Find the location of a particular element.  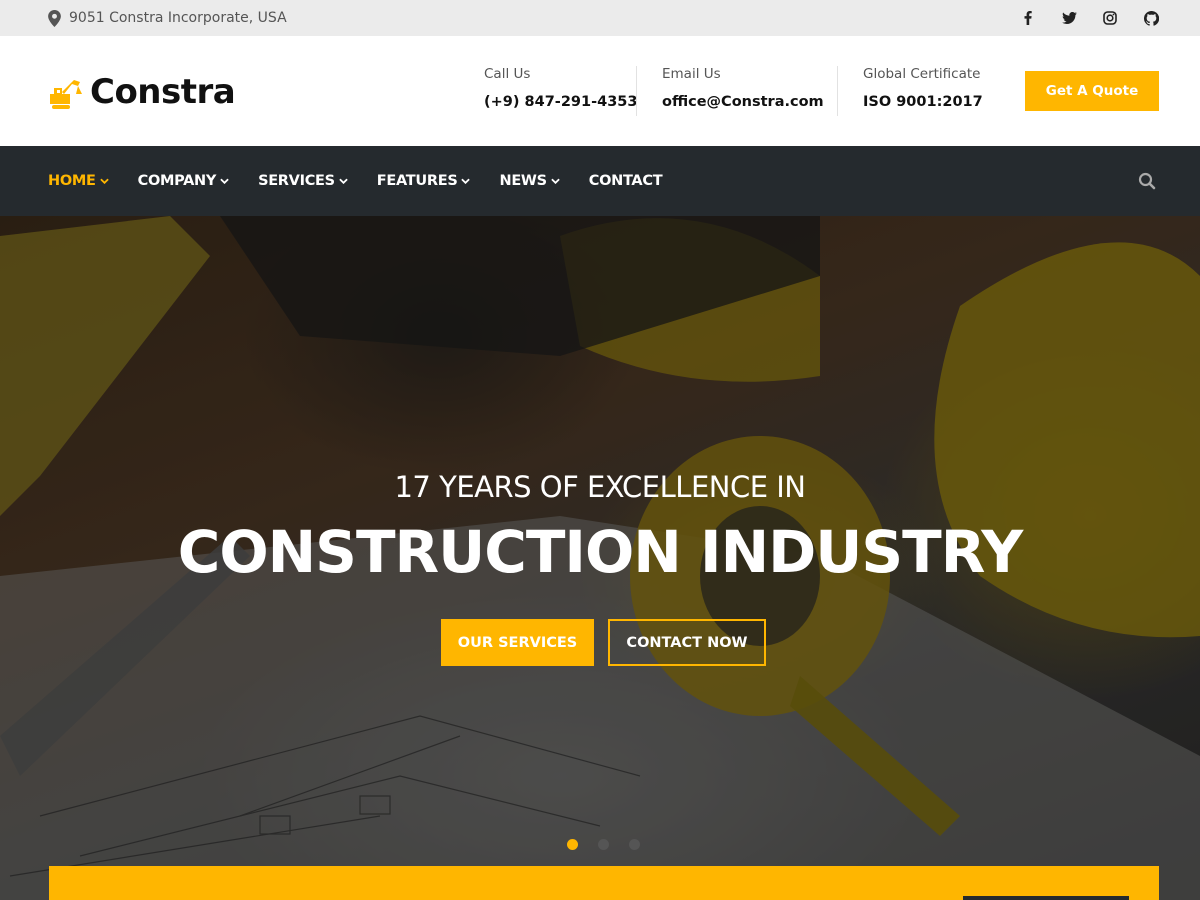

contact-now-button: CONTACT NOW is located at coordinates (687, 642).